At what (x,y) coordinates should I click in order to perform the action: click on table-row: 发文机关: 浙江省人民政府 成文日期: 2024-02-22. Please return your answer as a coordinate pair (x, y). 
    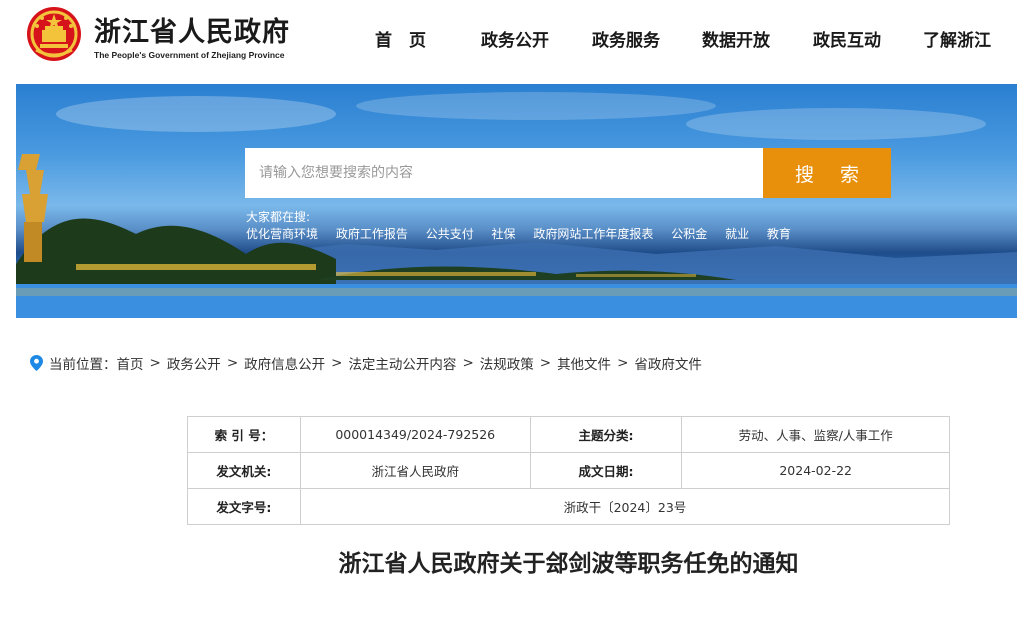
    Looking at the image, I should click on (568, 470).